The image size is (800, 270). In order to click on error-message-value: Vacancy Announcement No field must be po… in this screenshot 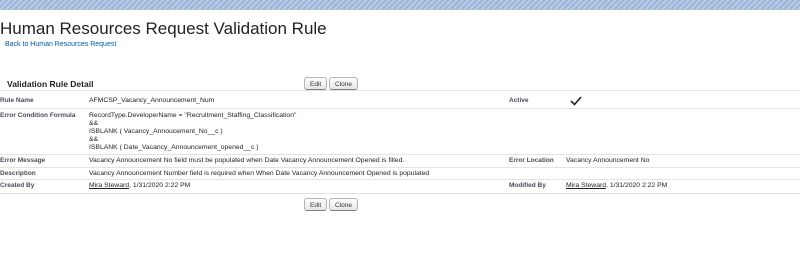, I will do `click(247, 160)`.